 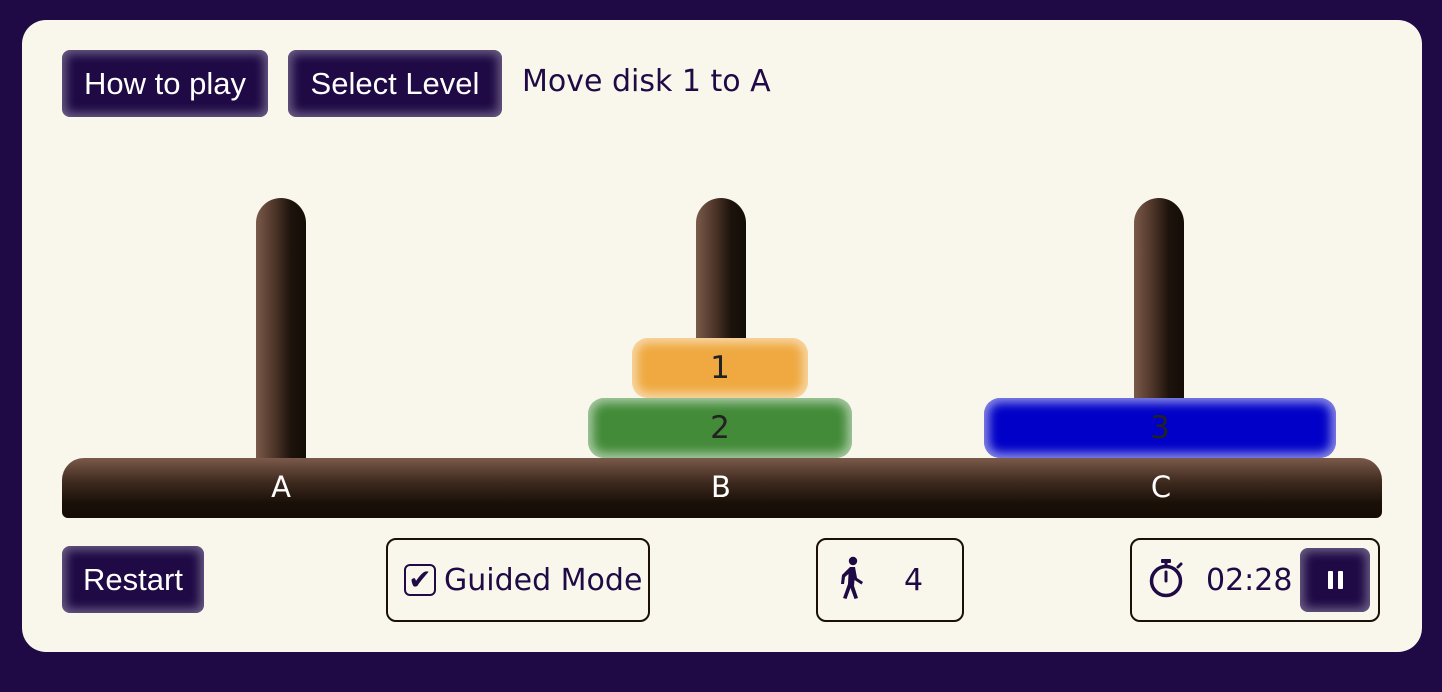 I want to click on peg-label-b: B, so click(x=721, y=487).